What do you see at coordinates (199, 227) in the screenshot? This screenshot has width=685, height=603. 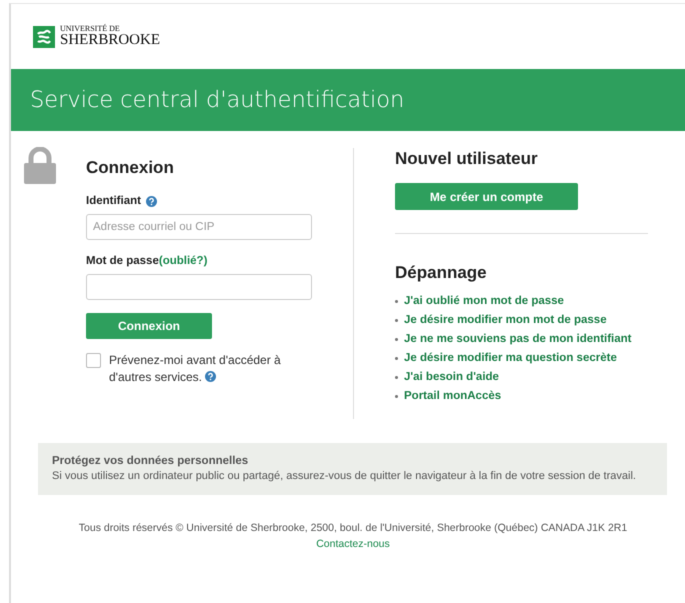 I see `username-field: Adresse courriel ou CIP` at bounding box center [199, 227].